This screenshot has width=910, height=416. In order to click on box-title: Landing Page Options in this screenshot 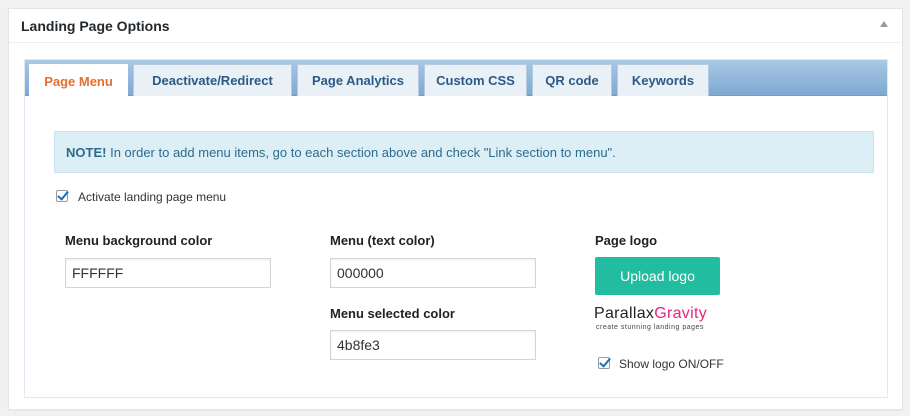, I will do `click(95, 26)`.